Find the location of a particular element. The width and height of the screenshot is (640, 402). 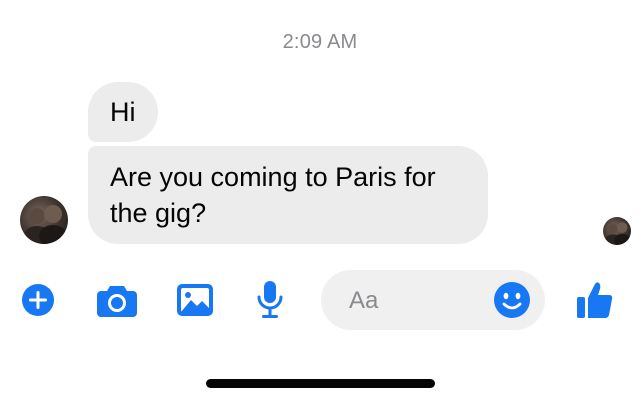

image-icon is located at coordinates (195, 300).